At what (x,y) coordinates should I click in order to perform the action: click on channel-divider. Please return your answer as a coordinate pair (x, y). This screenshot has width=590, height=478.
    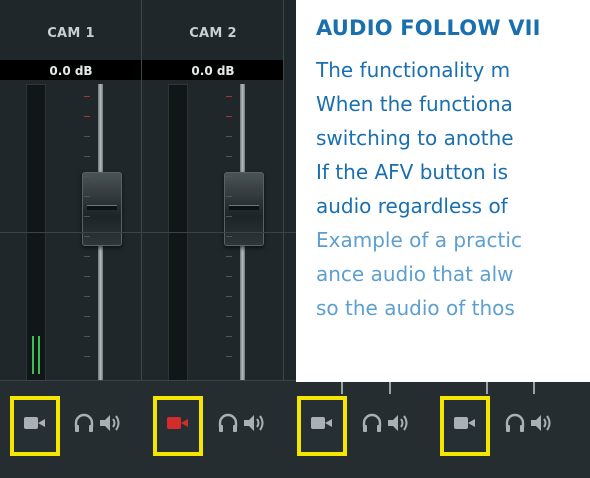
    Looking at the image, I should click on (283, 190).